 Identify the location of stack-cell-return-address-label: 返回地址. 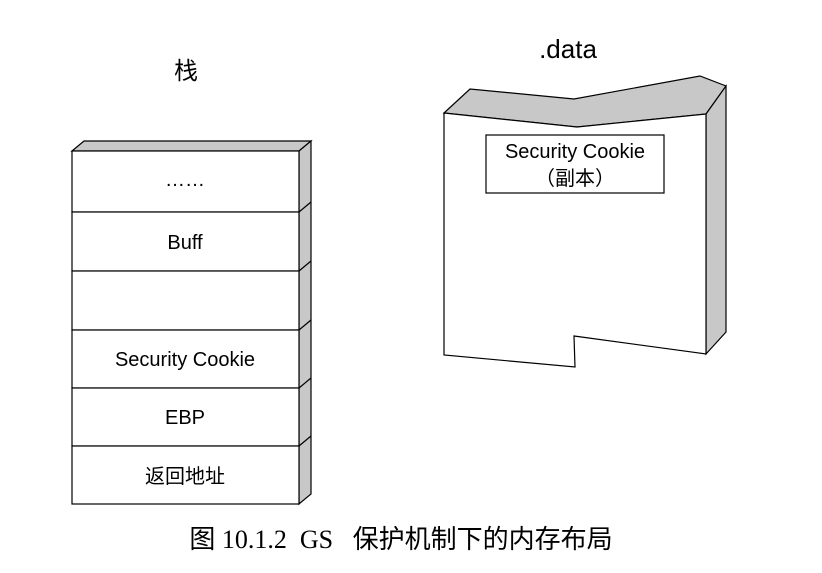
(185, 476).